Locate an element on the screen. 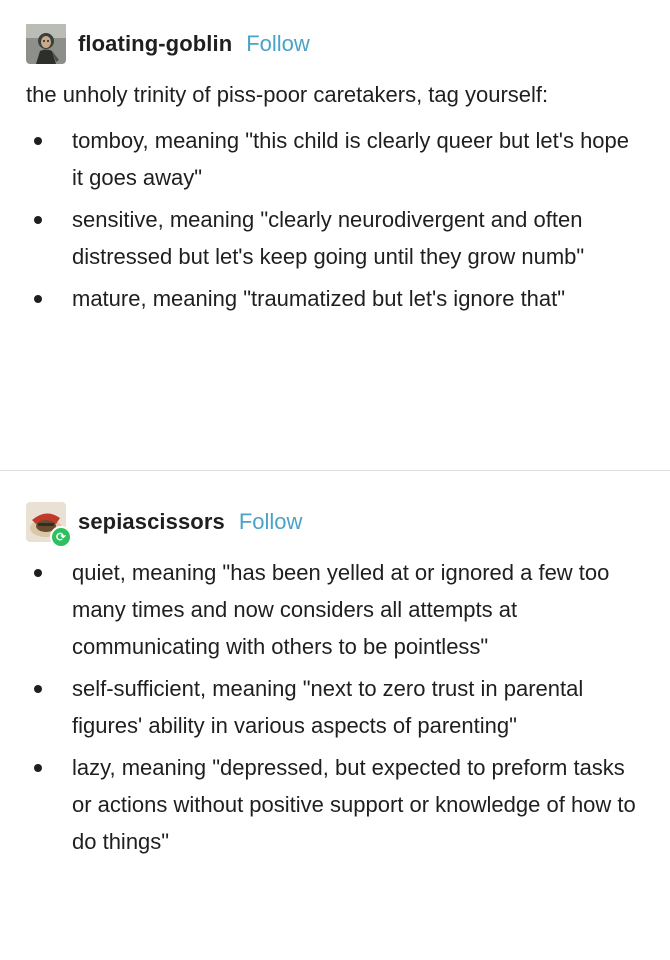  reblog-icon: ⟳ is located at coordinates (61, 537).